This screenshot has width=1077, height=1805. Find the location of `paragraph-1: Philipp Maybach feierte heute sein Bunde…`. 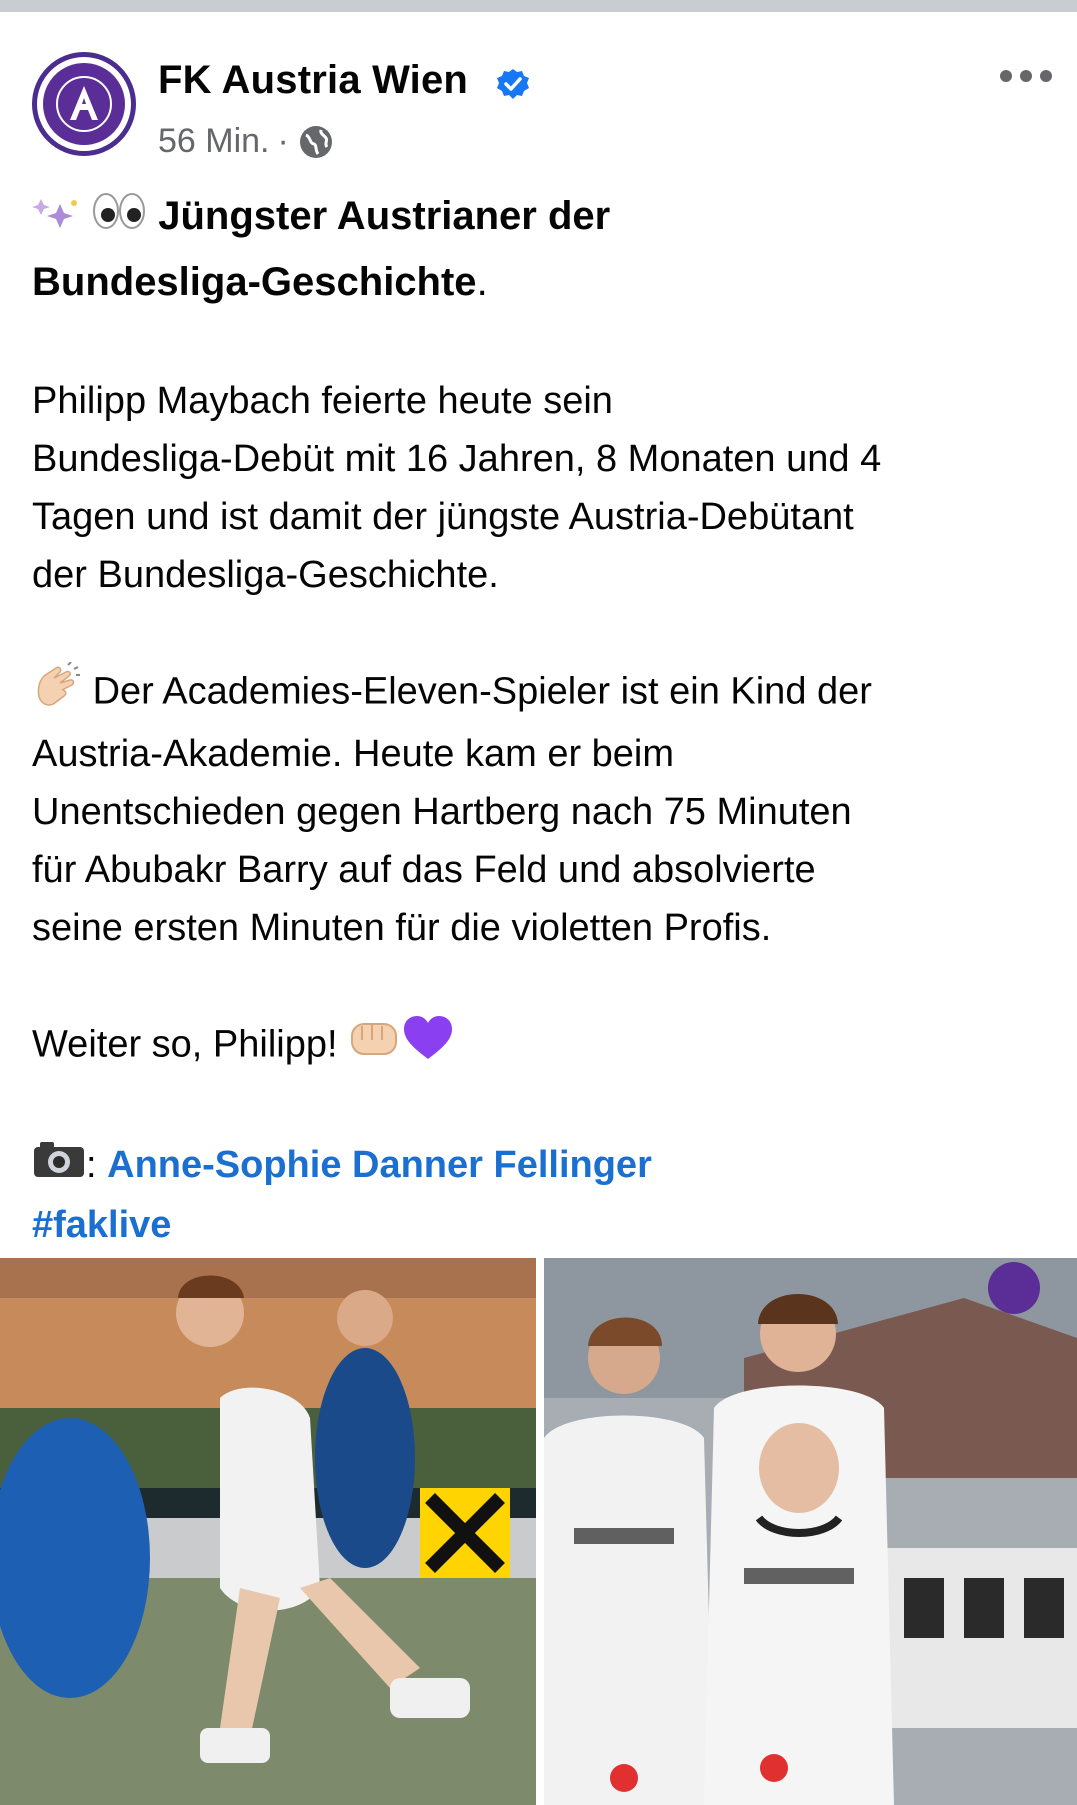

paragraph-1: Philipp Maybach feierte heute sein Bunde… is located at coordinates (542, 488).